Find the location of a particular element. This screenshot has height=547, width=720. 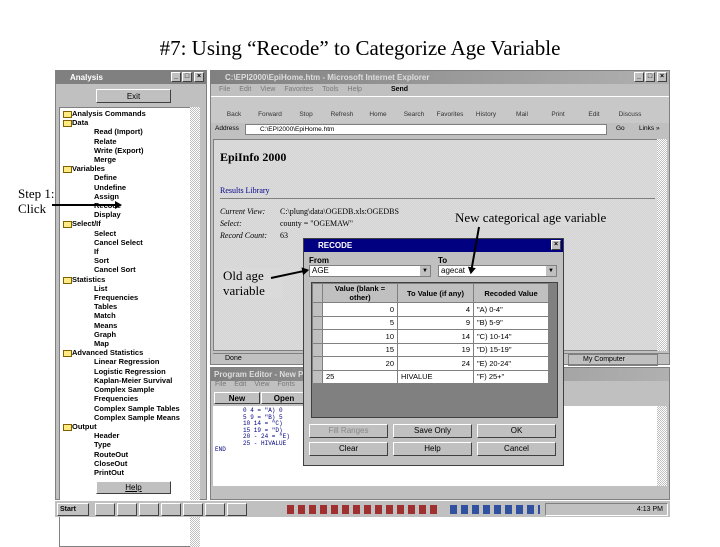

open-button: Open is located at coordinates (284, 398).